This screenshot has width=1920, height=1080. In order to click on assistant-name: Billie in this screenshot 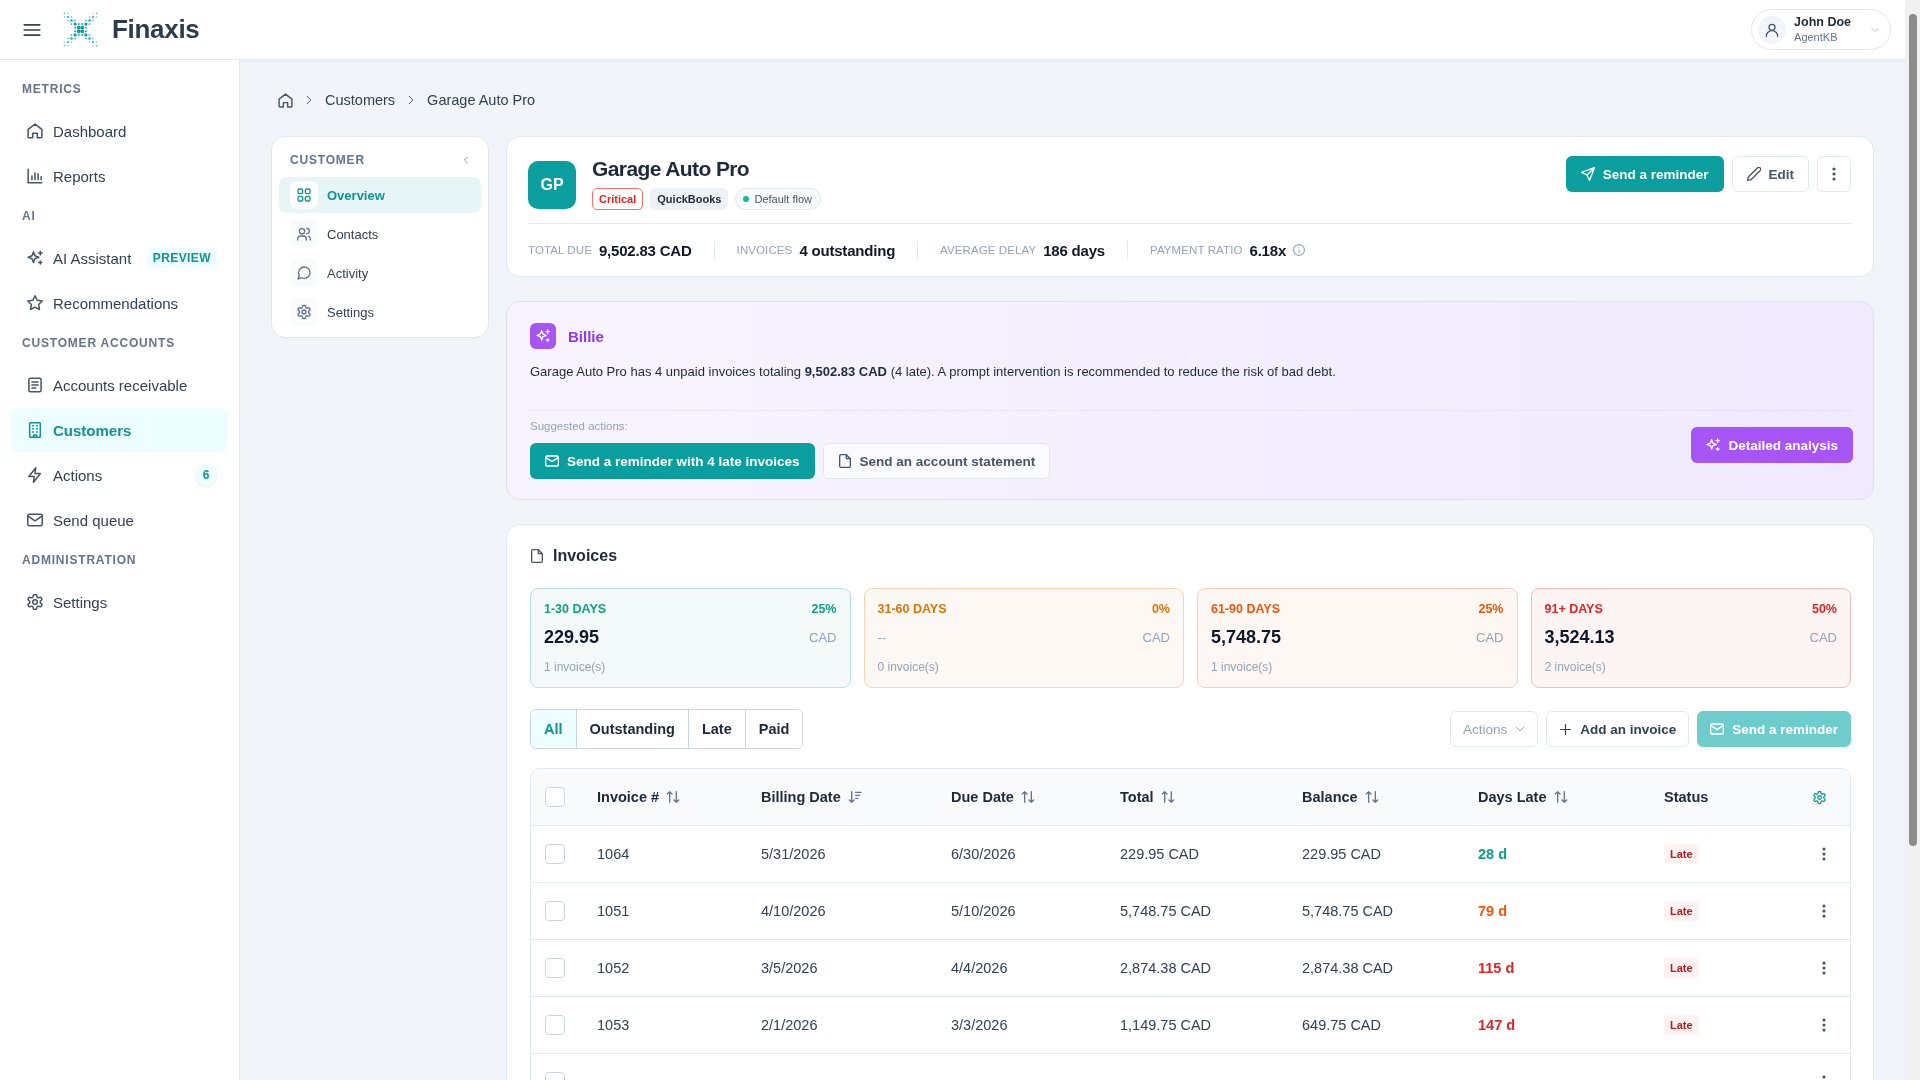, I will do `click(586, 336)`.